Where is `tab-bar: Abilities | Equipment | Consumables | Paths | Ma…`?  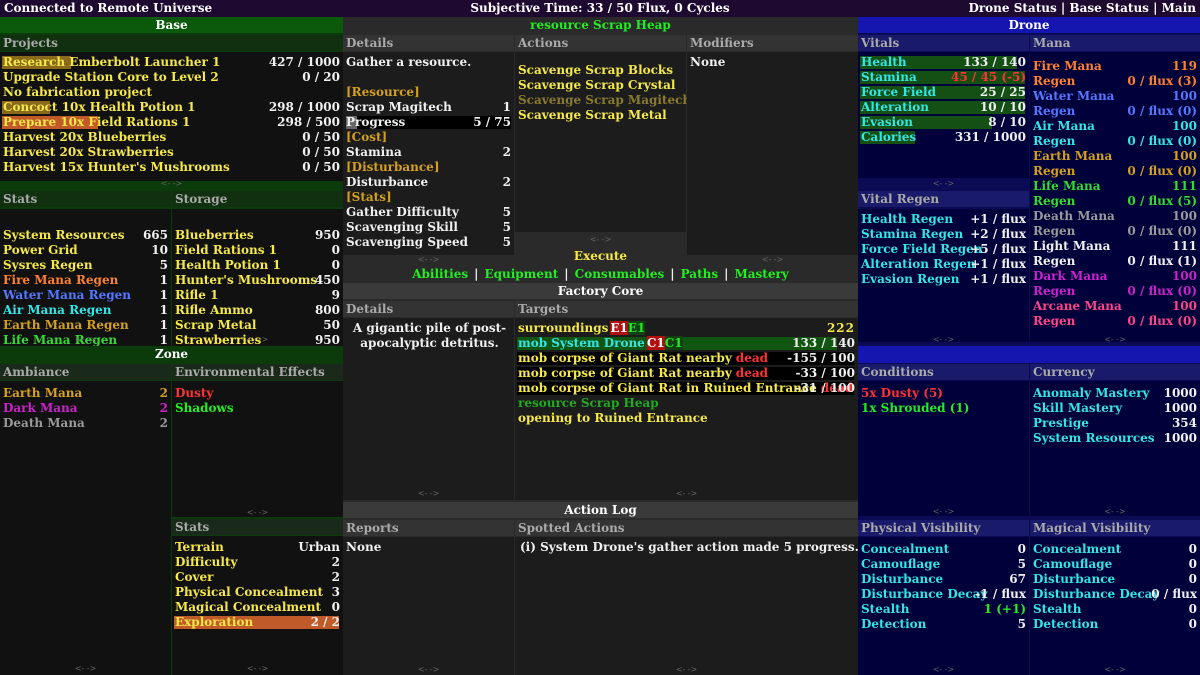 tab-bar: Abilities | Equipment | Consumables | Paths | Ma… is located at coordinates (600, 274).